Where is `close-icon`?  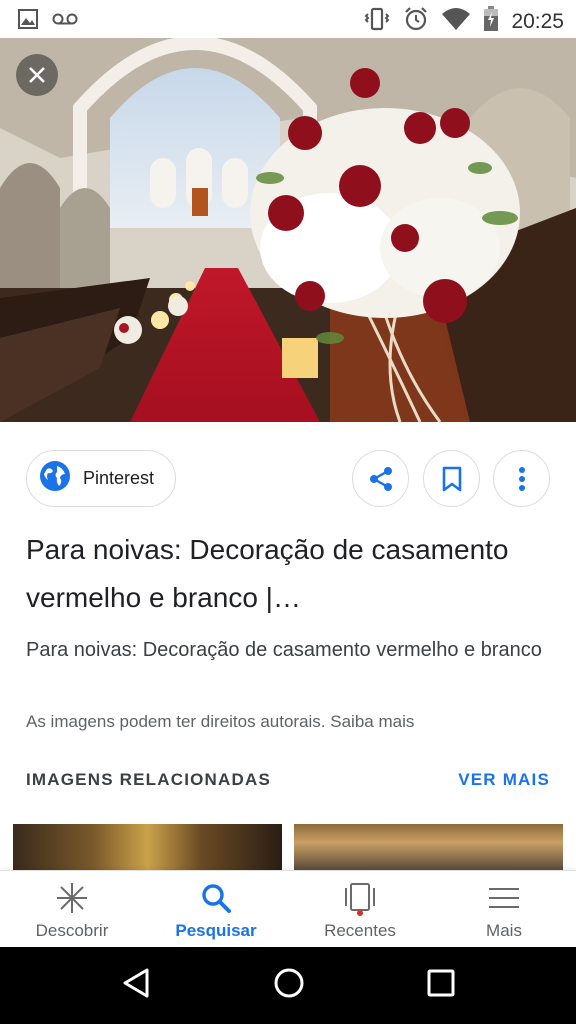
close-icon is located at coordinates (37, 75).